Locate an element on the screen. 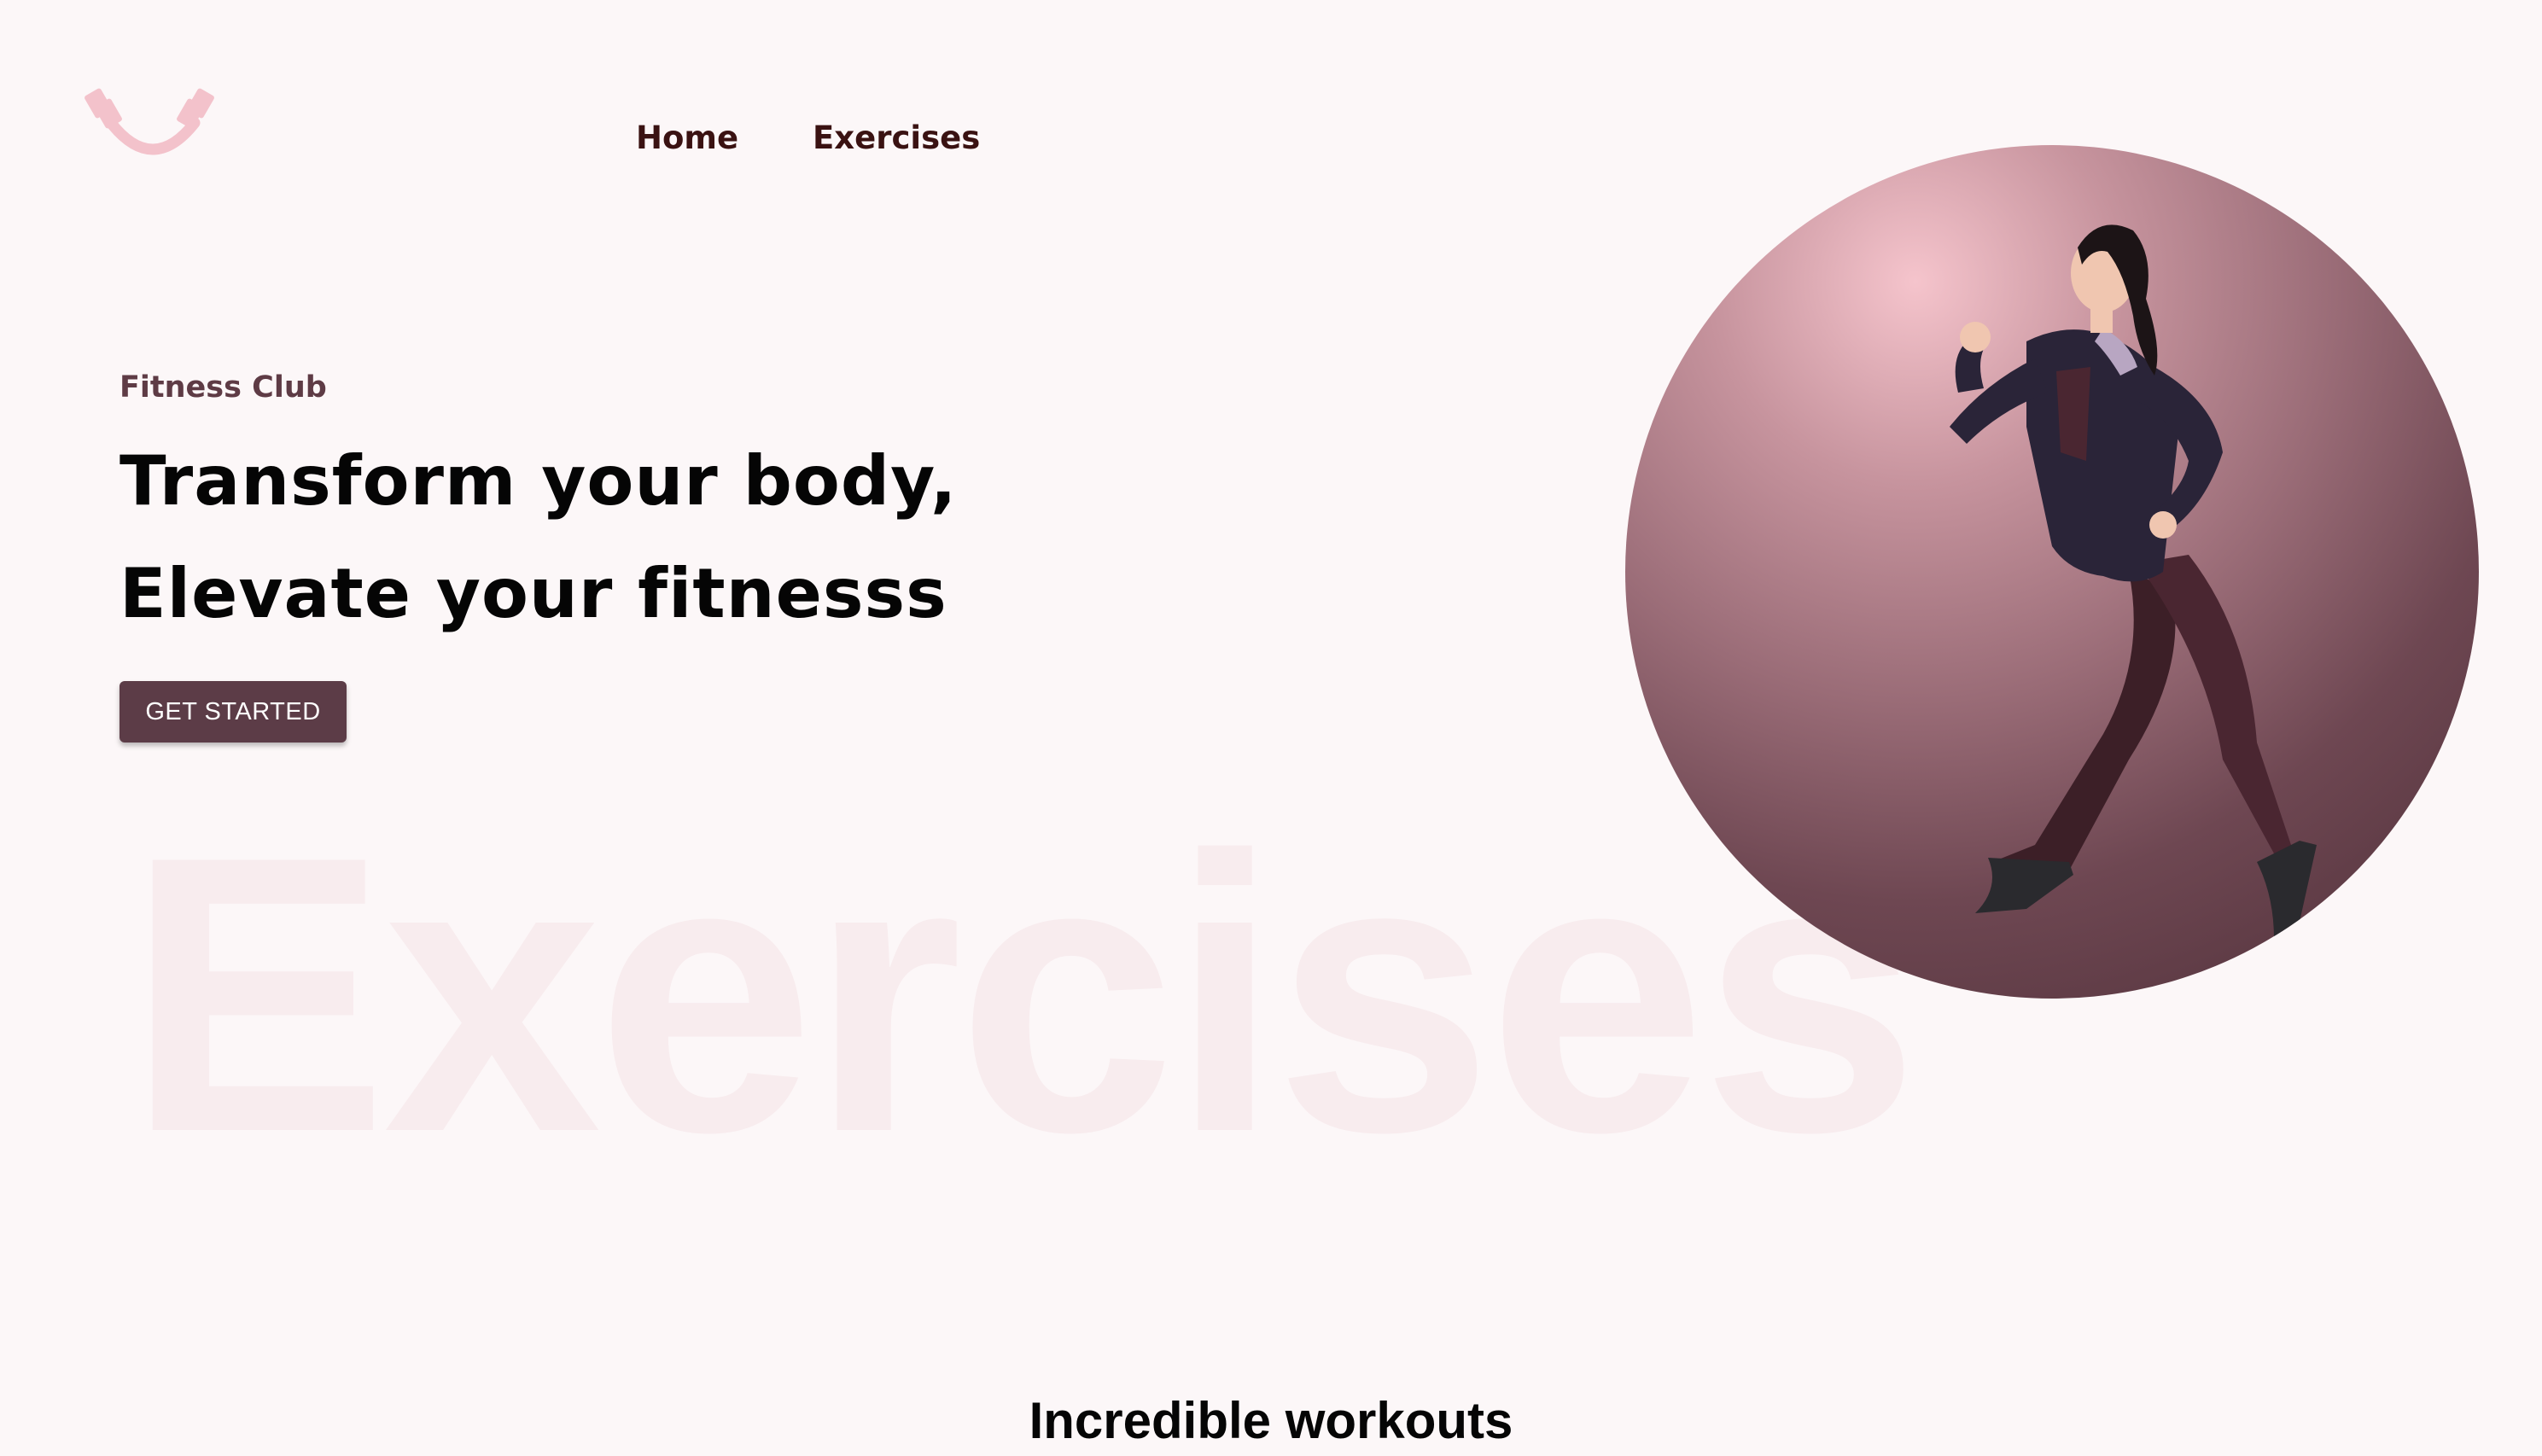 This screenshot has height=1456, width=2542. hero-title-line-1: Transform your body, is located at coordinates (539, 481).